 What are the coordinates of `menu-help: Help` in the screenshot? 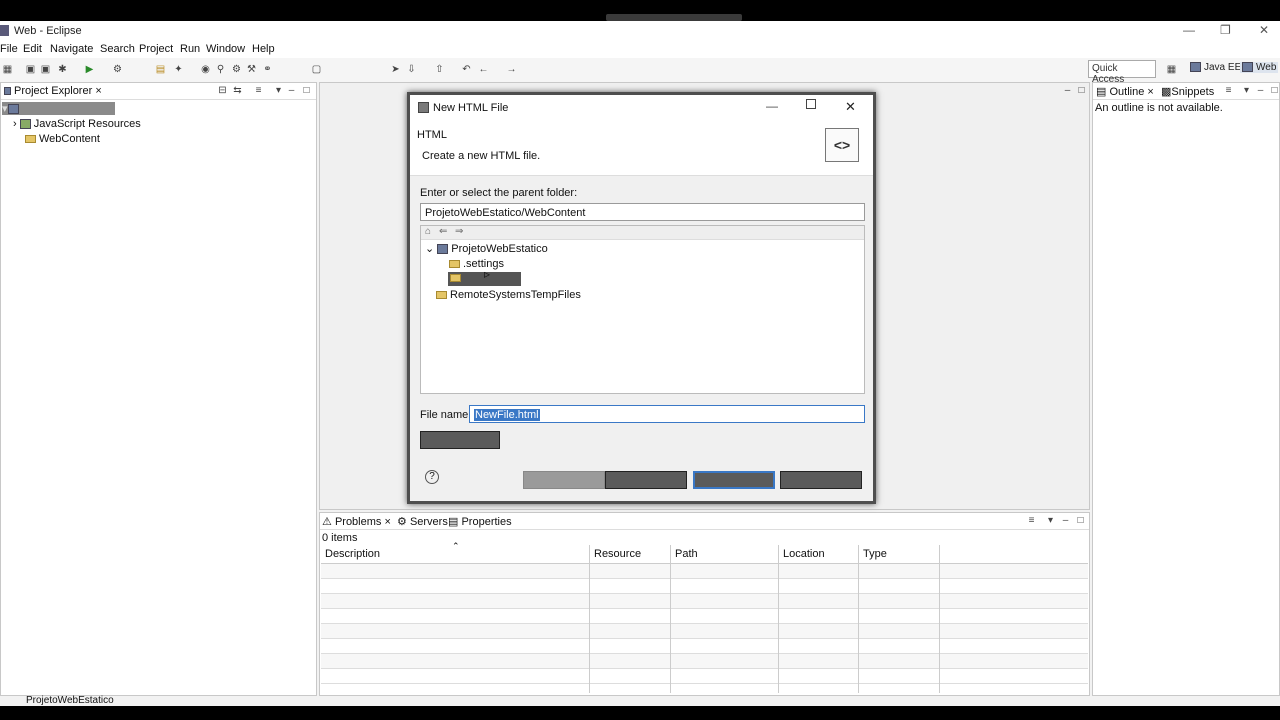 It's located at (263, 49).